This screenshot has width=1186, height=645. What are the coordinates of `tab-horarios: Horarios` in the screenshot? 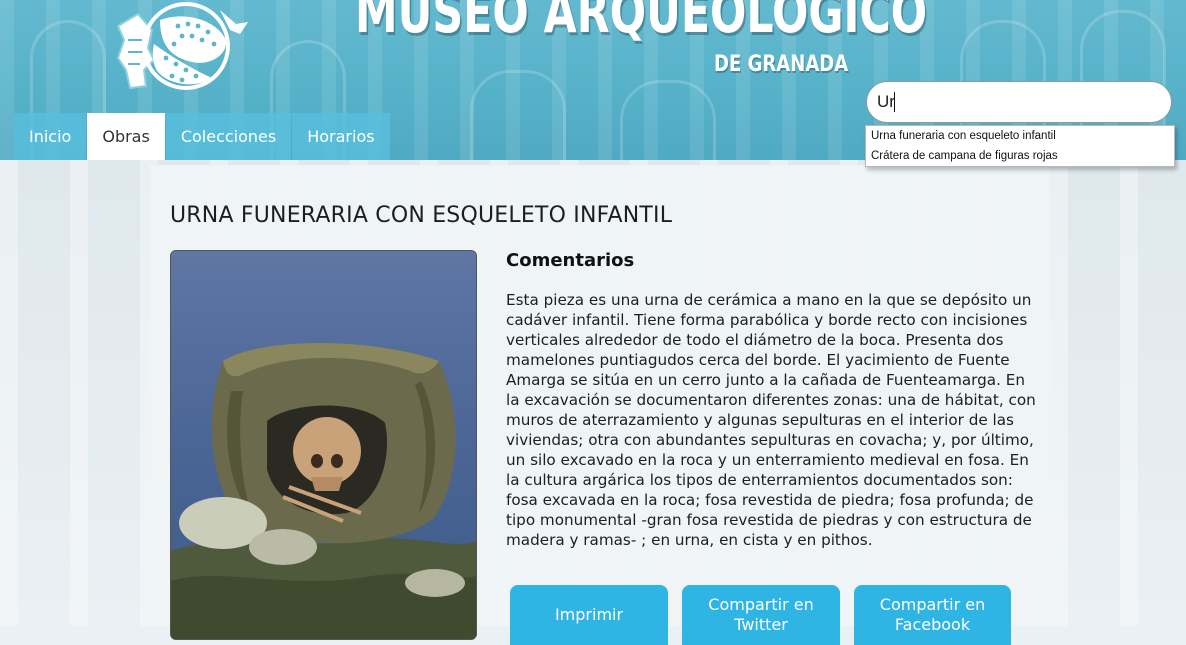 It's located at (341, 136).